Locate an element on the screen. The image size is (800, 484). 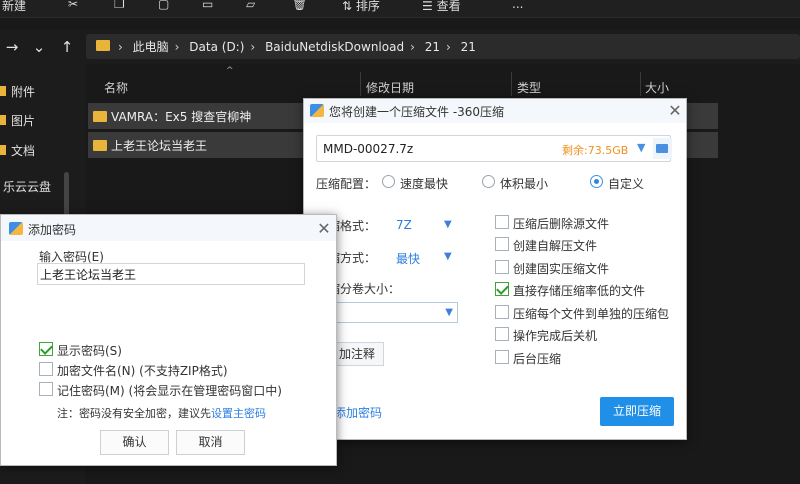
radio-label: 速度最快 is located at coordinates (424, 183).